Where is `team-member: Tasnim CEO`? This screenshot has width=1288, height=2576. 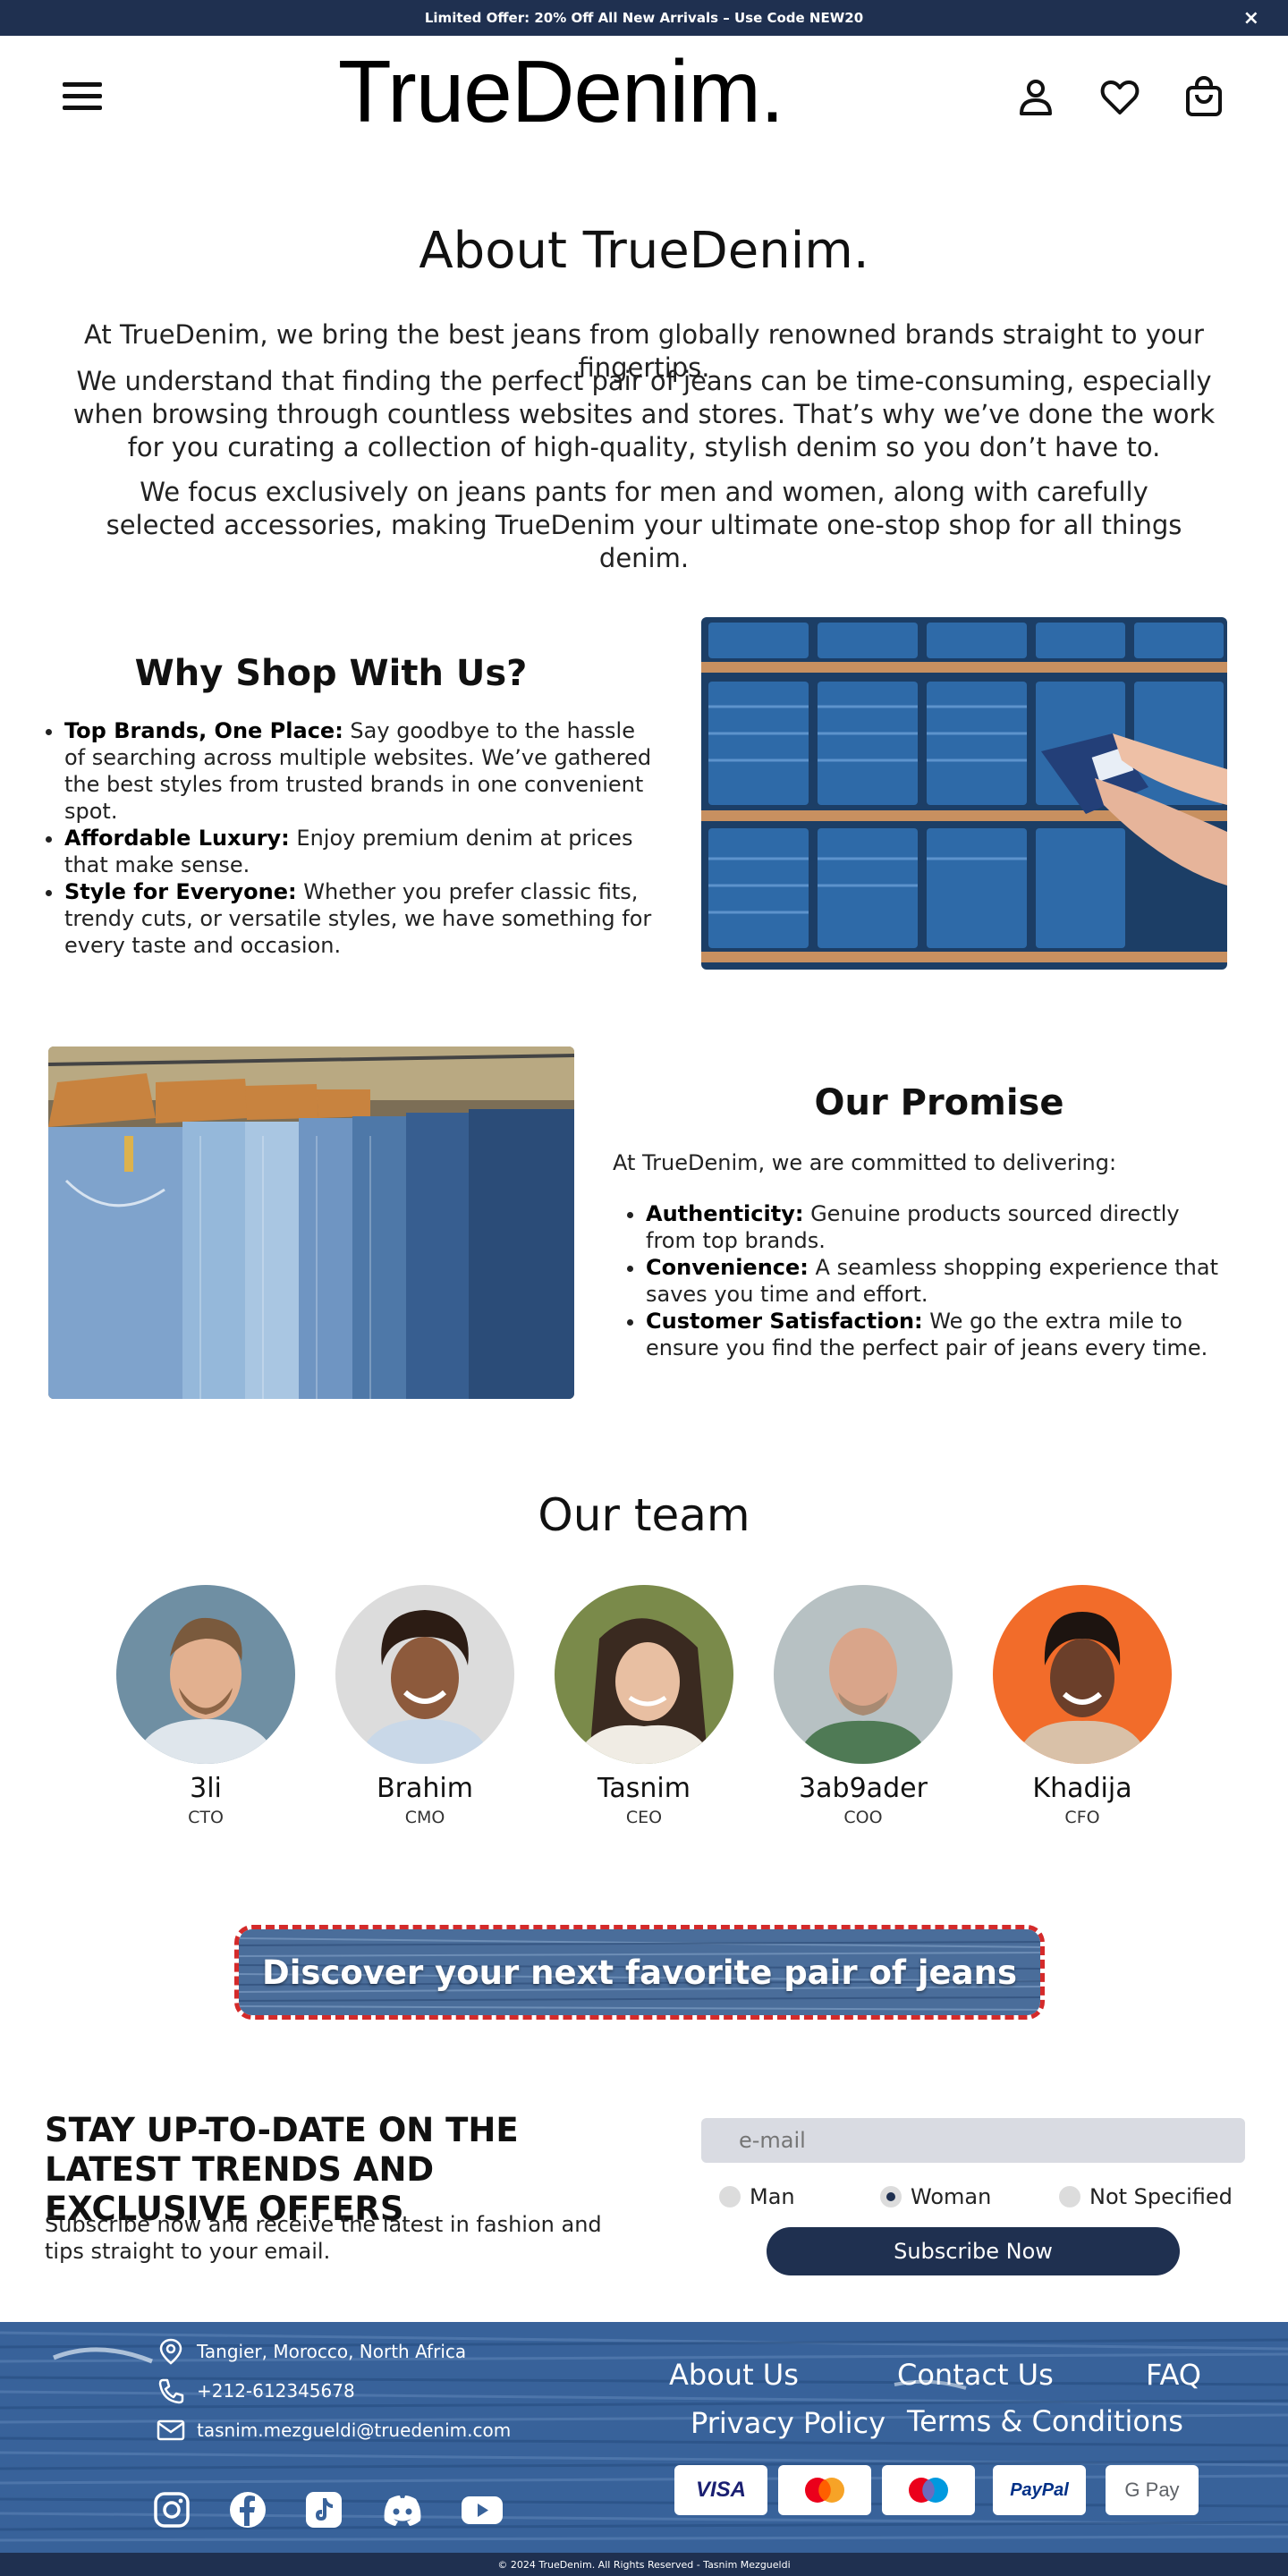
team-member: Tasnim CEO is located at coordinates (644, 1706).